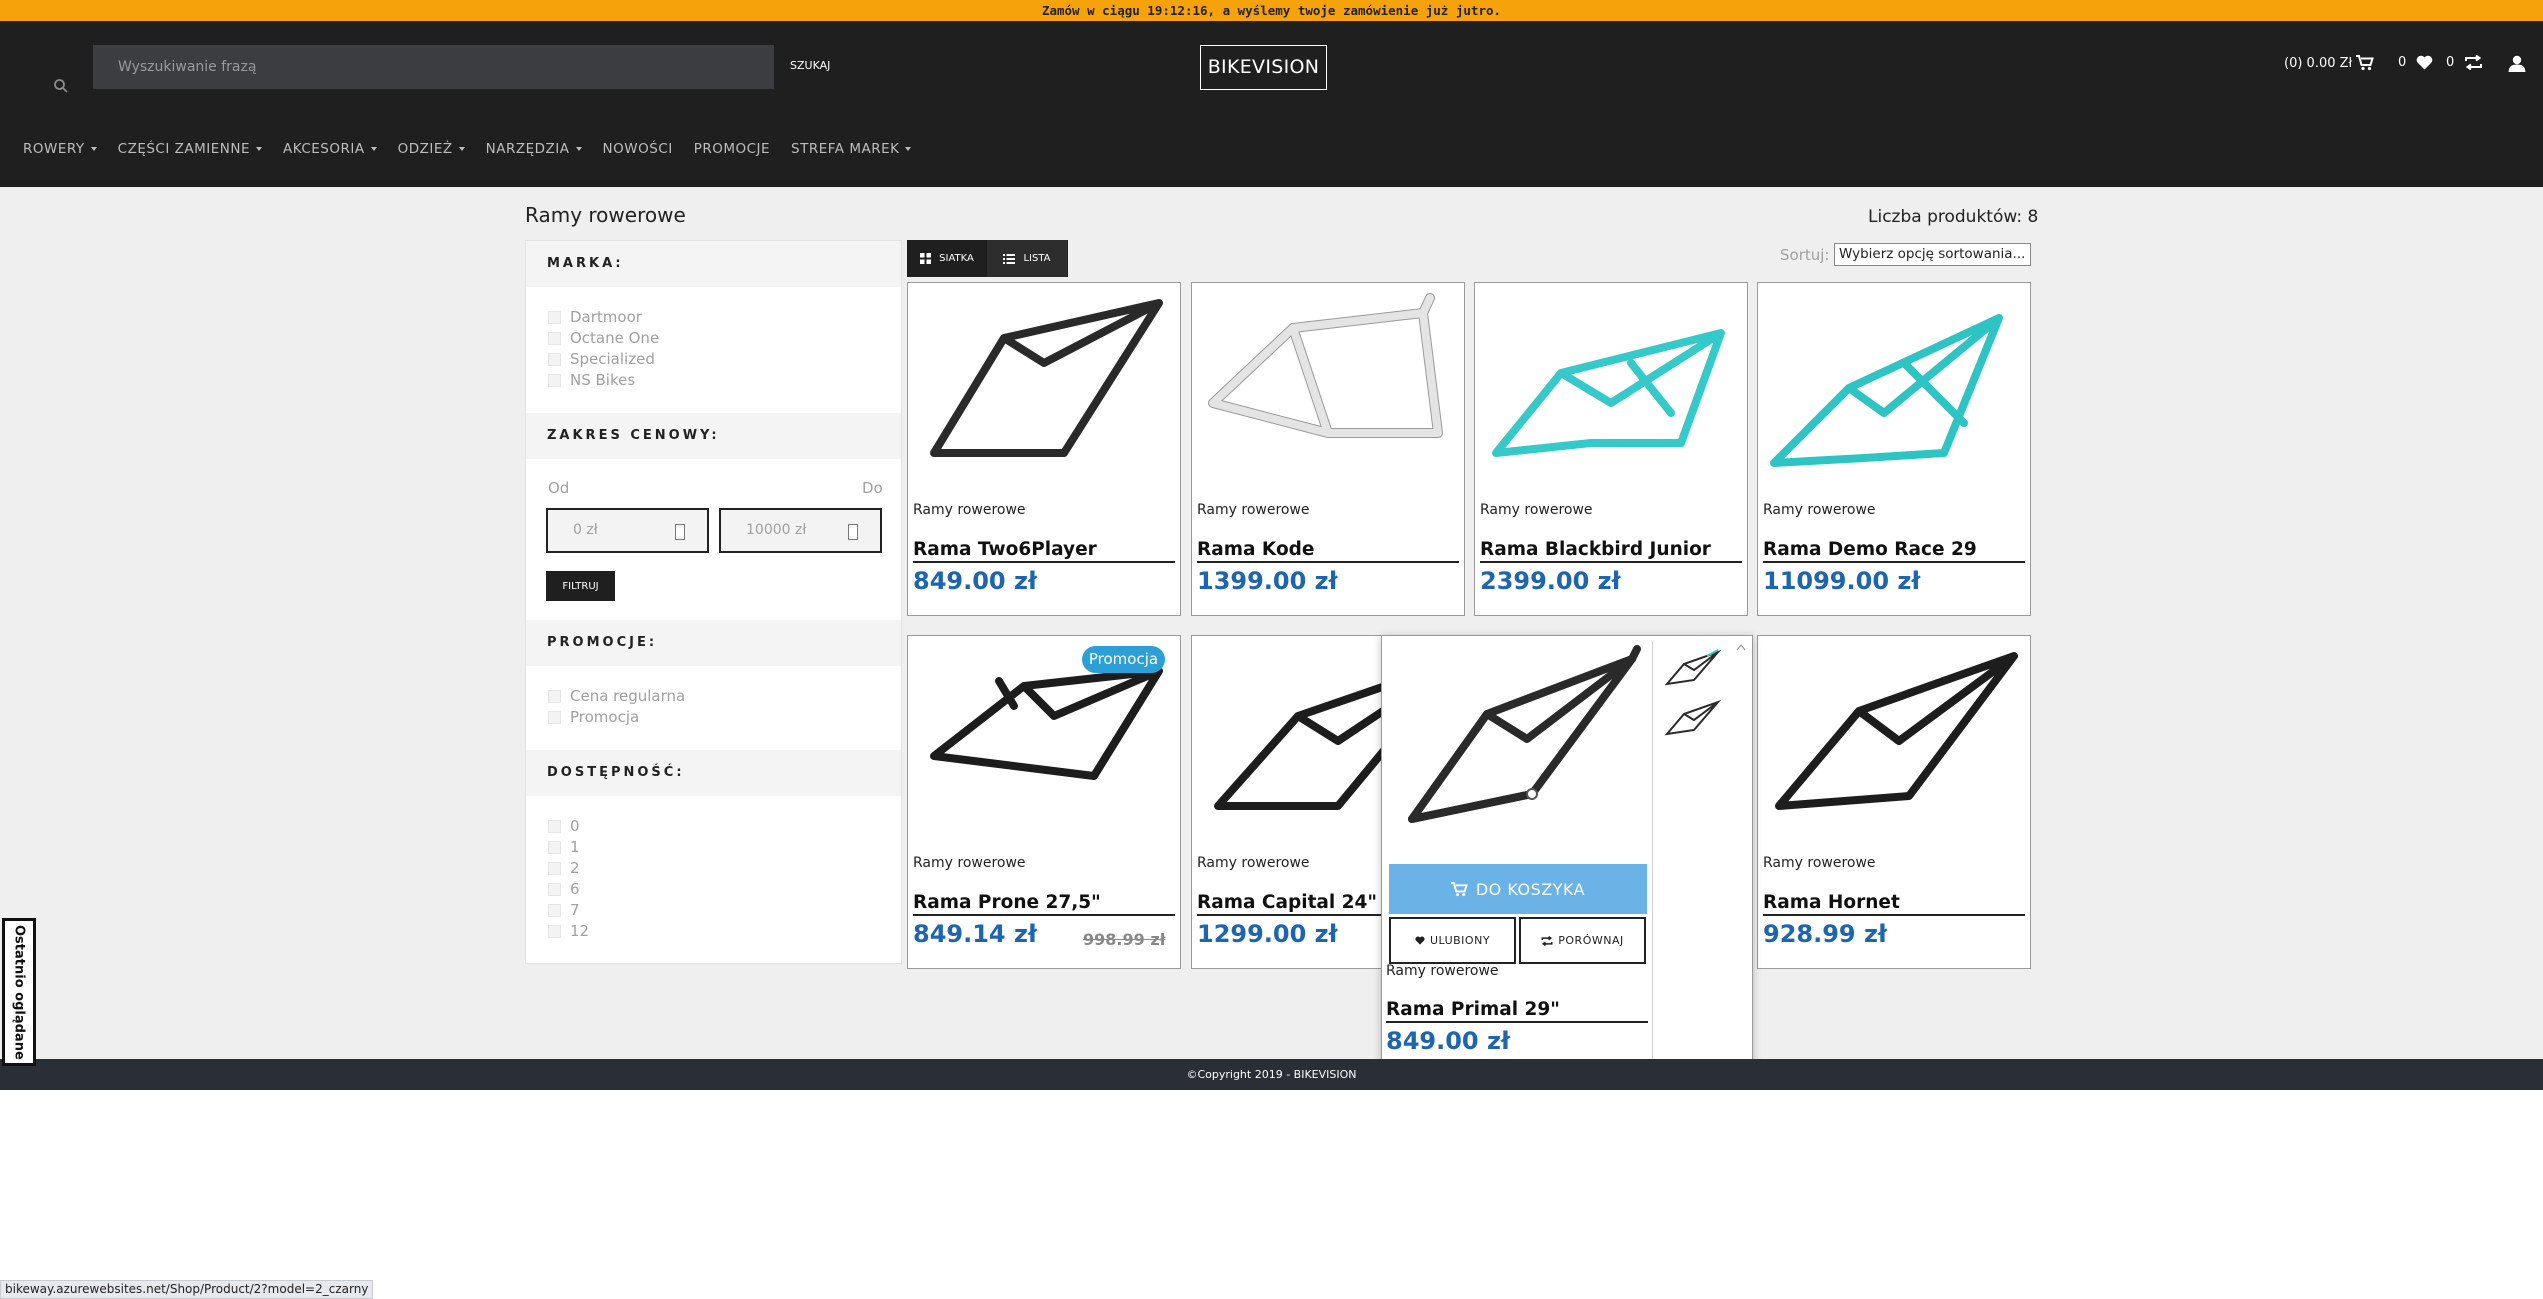  I want to click on nav-item-czesci-zamienne: CZĘŚCI ZAMIENNE, so click(190, 149).